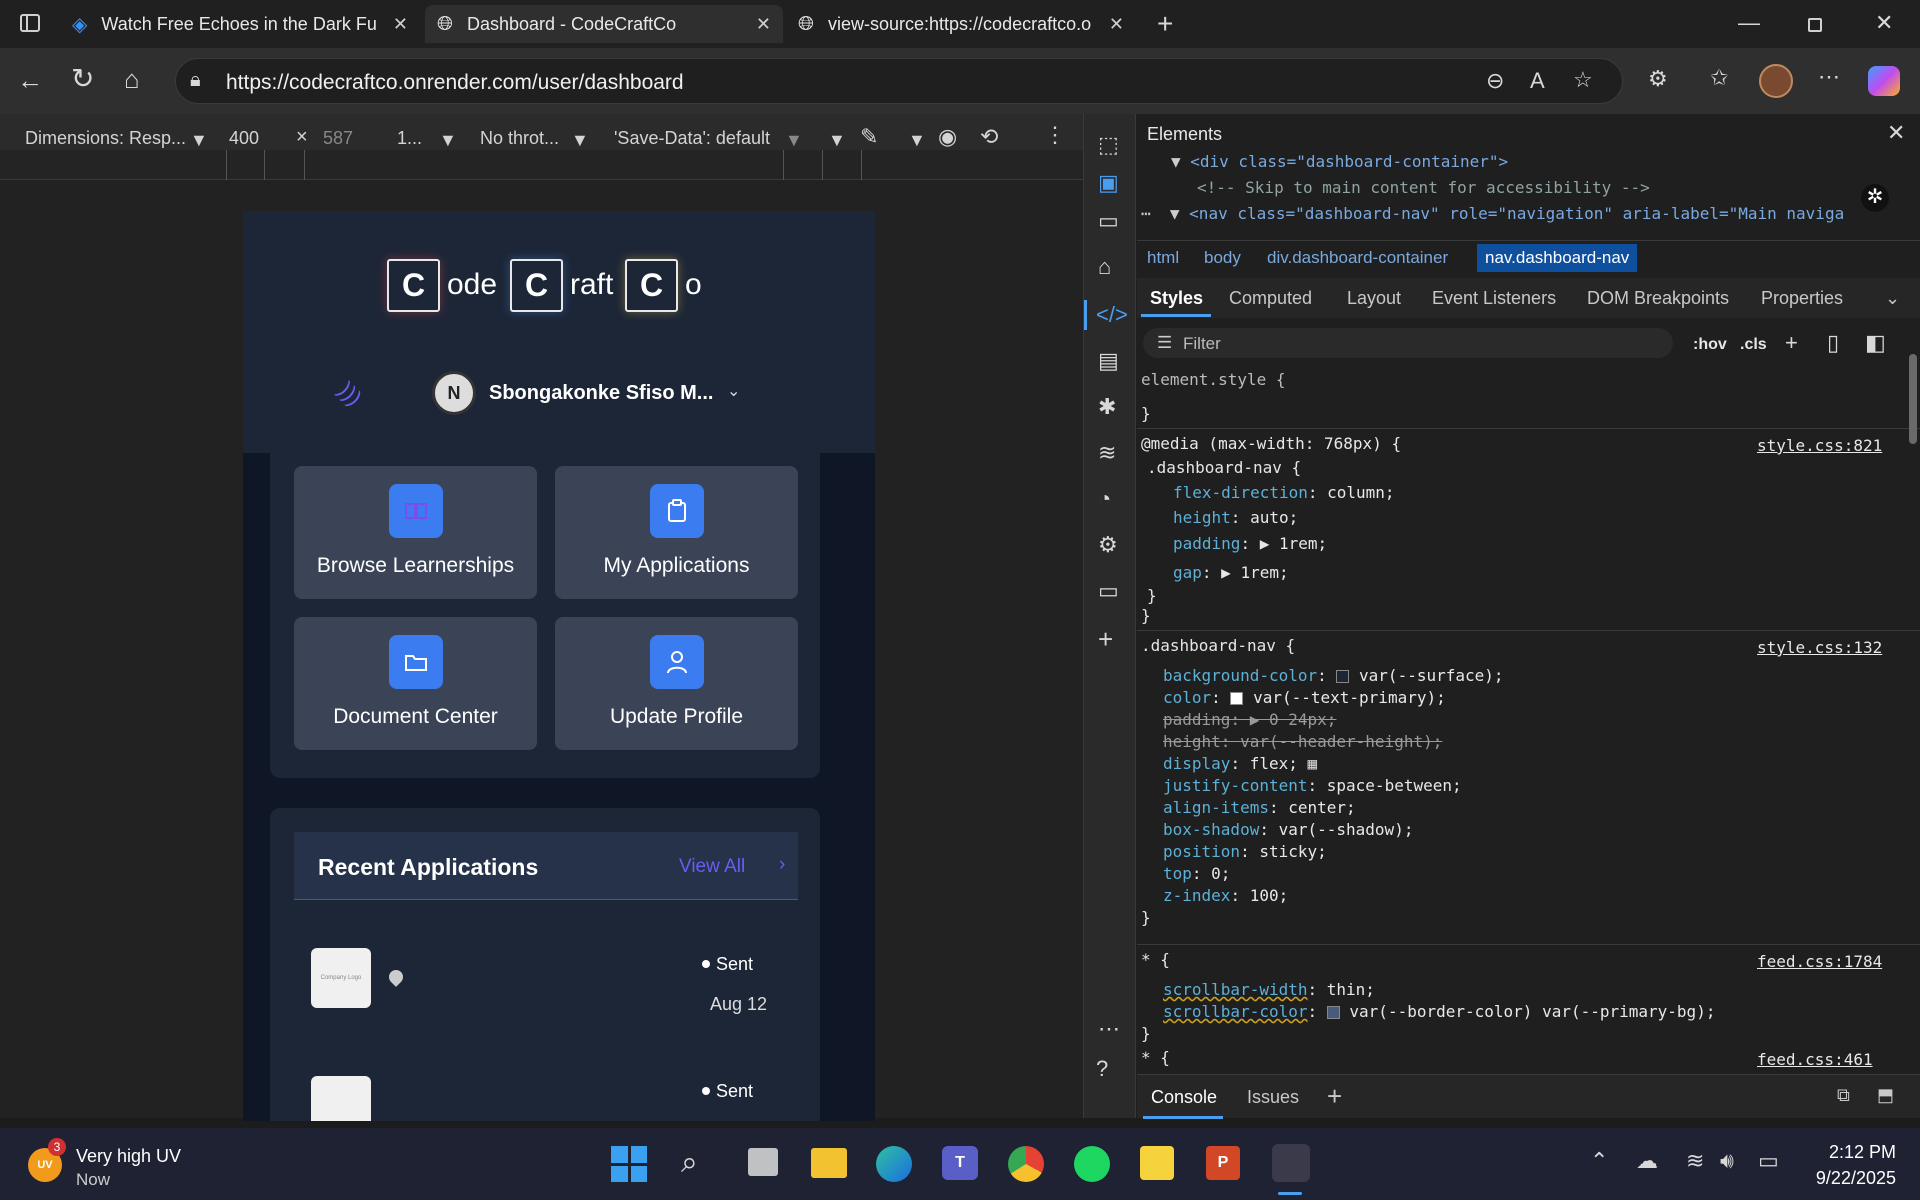 This screenshot has height=1200, width=1920. What do you see at coordinates (829, 1163) in the screenshot?
I see `file-explorer-icon` at bounding box center [829, 1163].